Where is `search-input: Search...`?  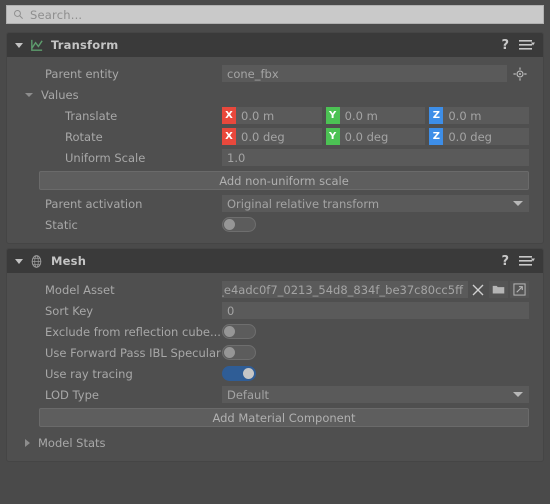 search-input: Search... is located at coordinates (275, 14).